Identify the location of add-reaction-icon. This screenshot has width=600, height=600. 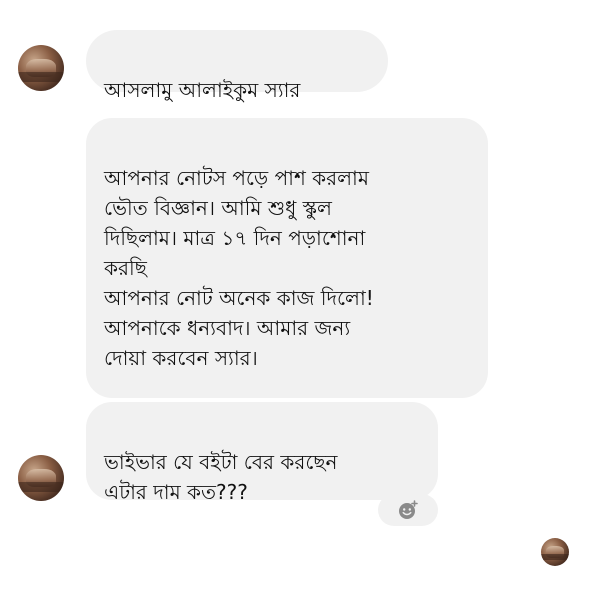
(408, 509).